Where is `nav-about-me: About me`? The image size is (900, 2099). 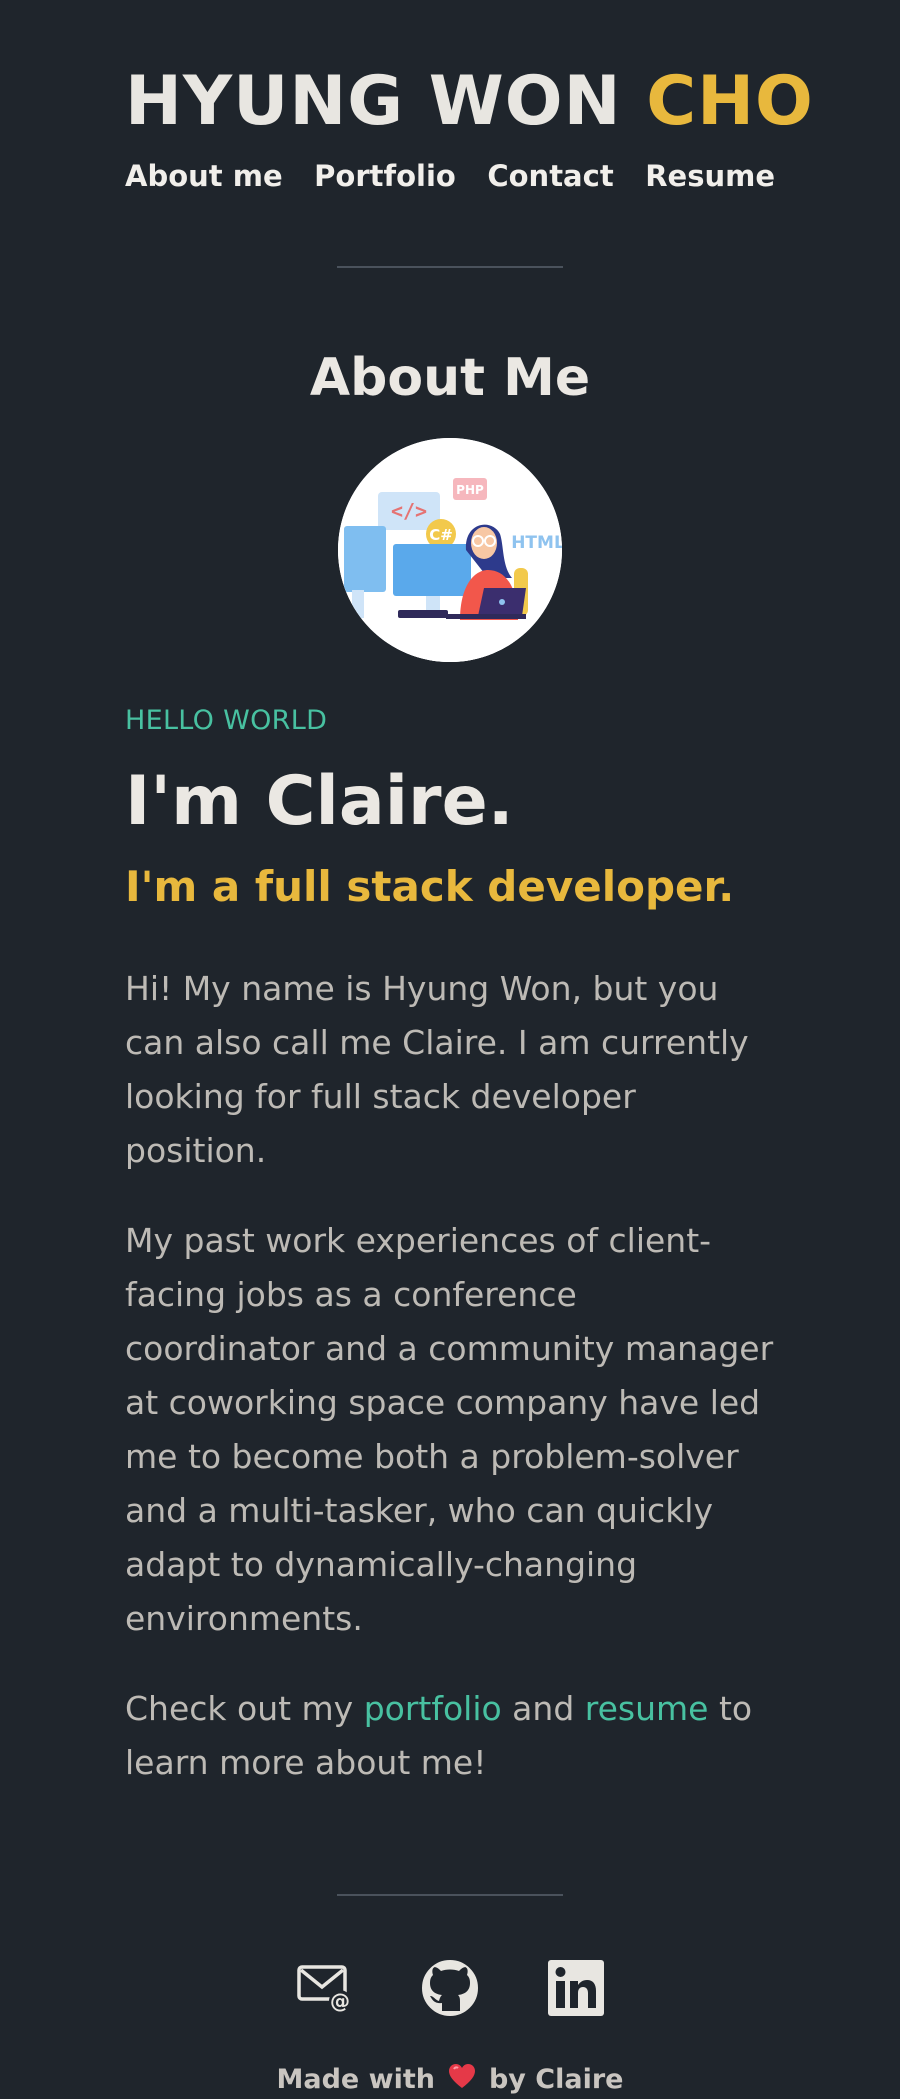
nav-about-me: About me is located at coordinates (204, 176).